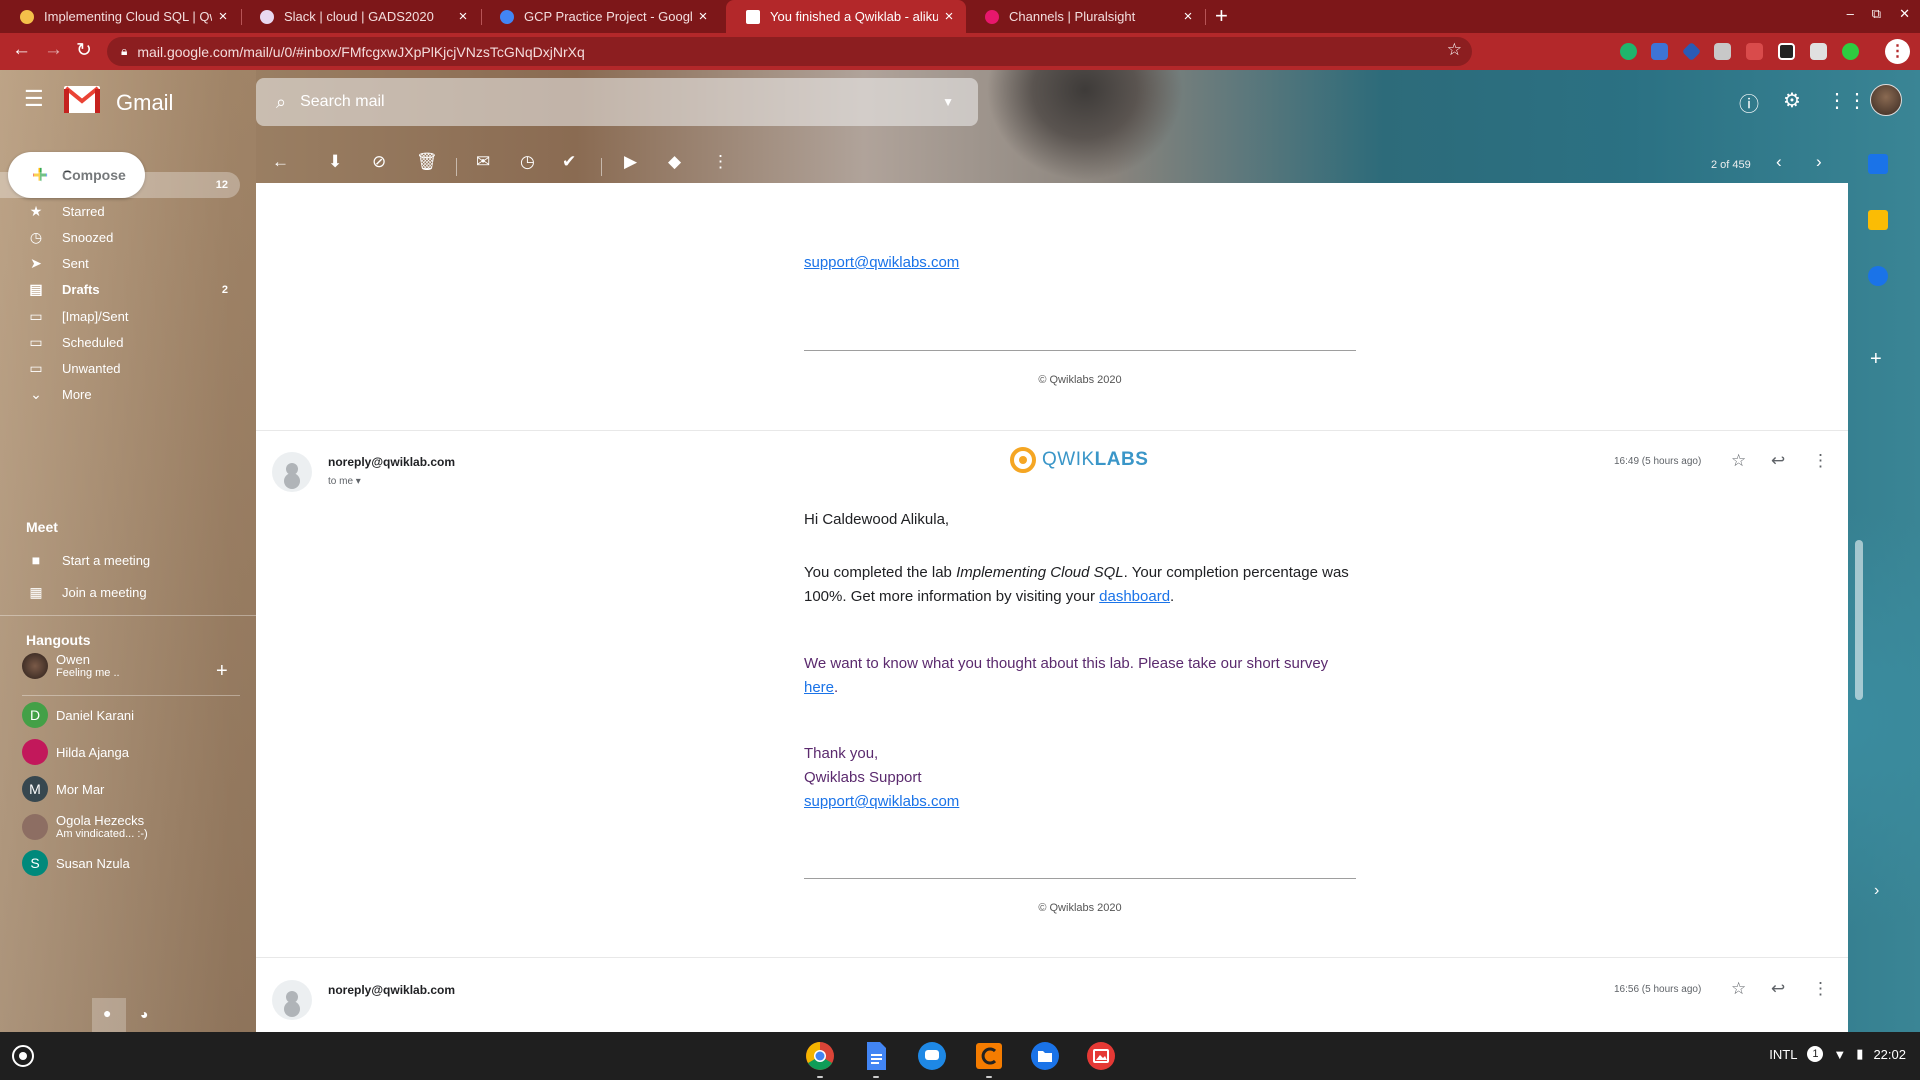 The width and height of the screenshot is (1920, 1080). I want to click on running-indicator, so click(989, 1077).